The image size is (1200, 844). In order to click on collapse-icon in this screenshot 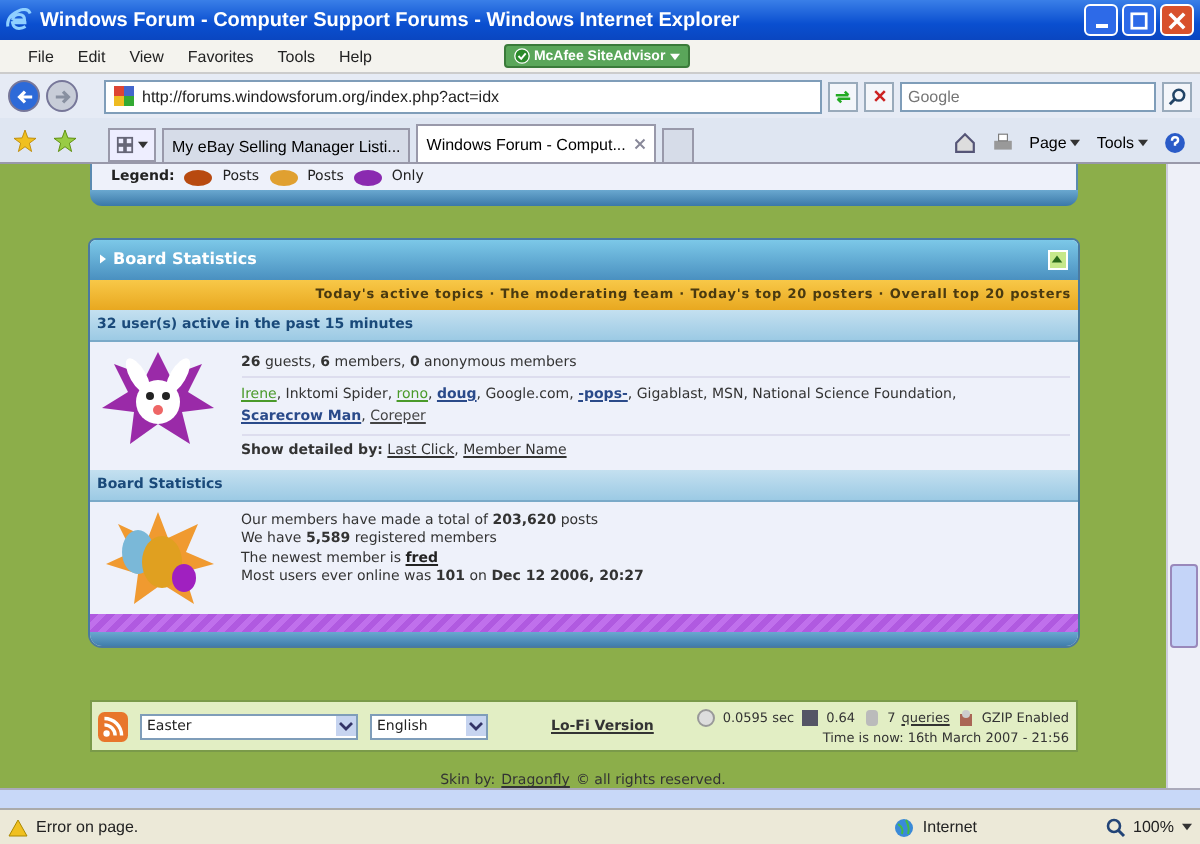, I will do `click(1057, 259)`.